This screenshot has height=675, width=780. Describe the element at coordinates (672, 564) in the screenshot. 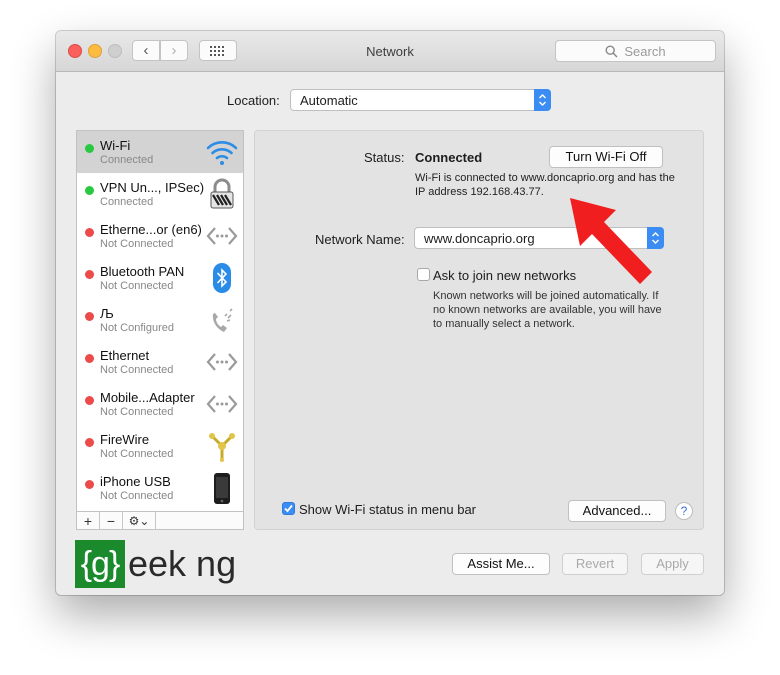

I see `apply-button: Apply` at that location.